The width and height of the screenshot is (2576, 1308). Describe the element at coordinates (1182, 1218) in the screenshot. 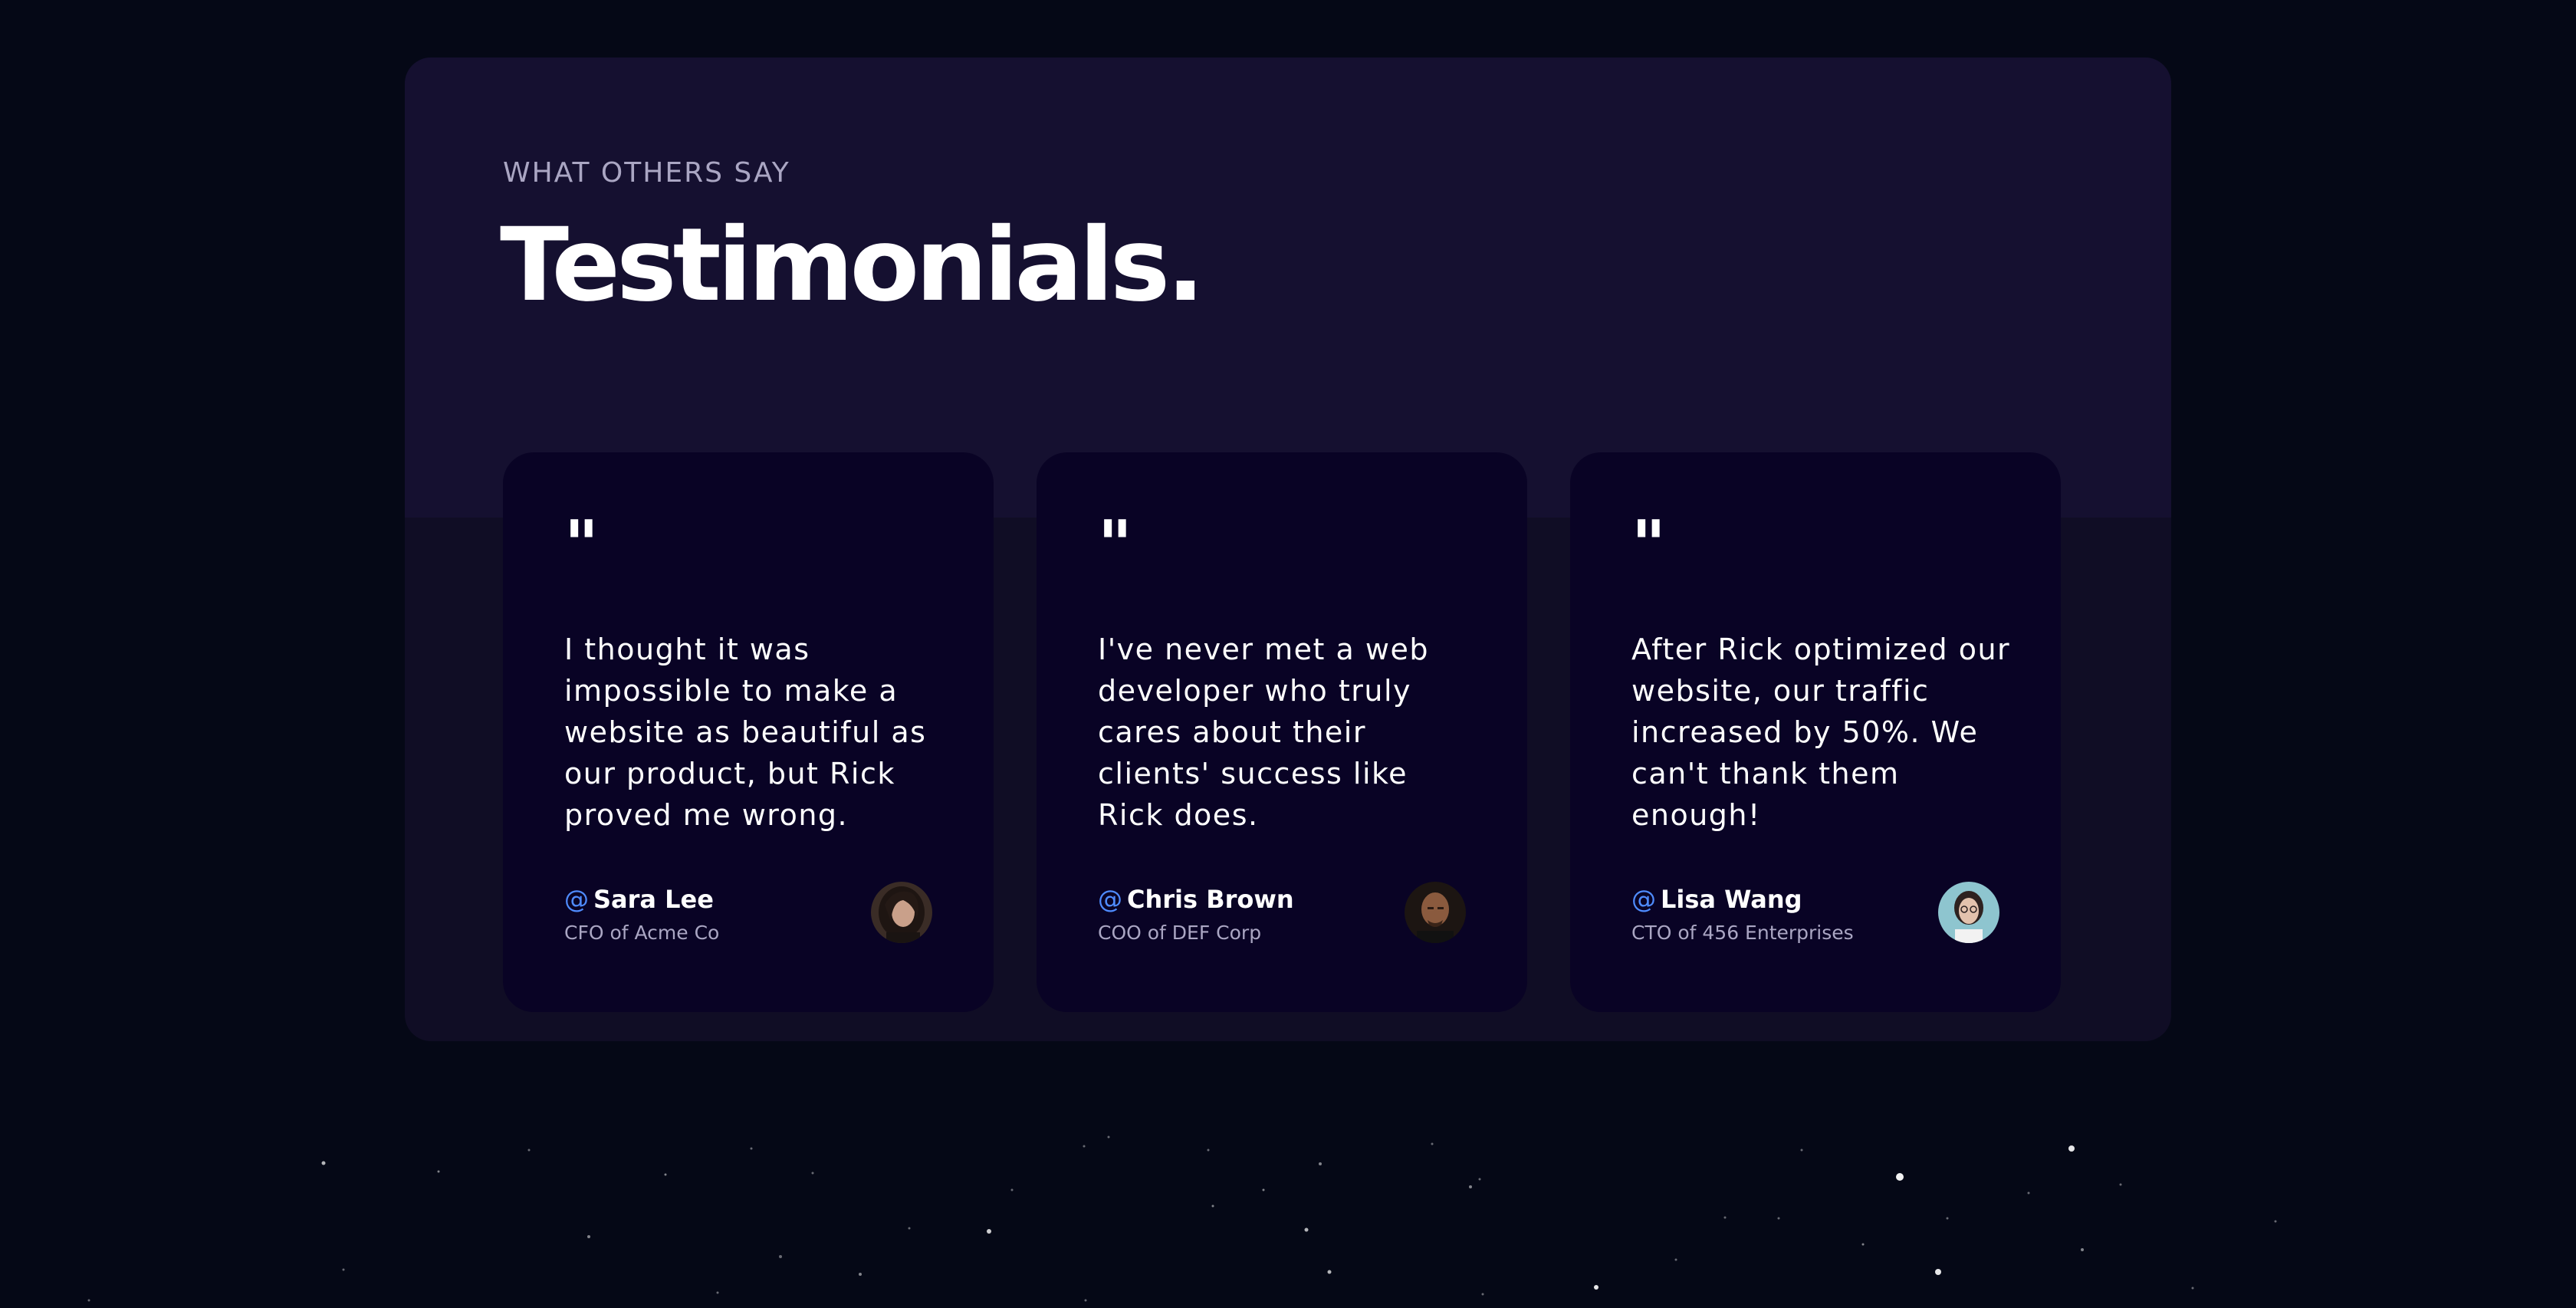

I see `starfield-background` at that location.